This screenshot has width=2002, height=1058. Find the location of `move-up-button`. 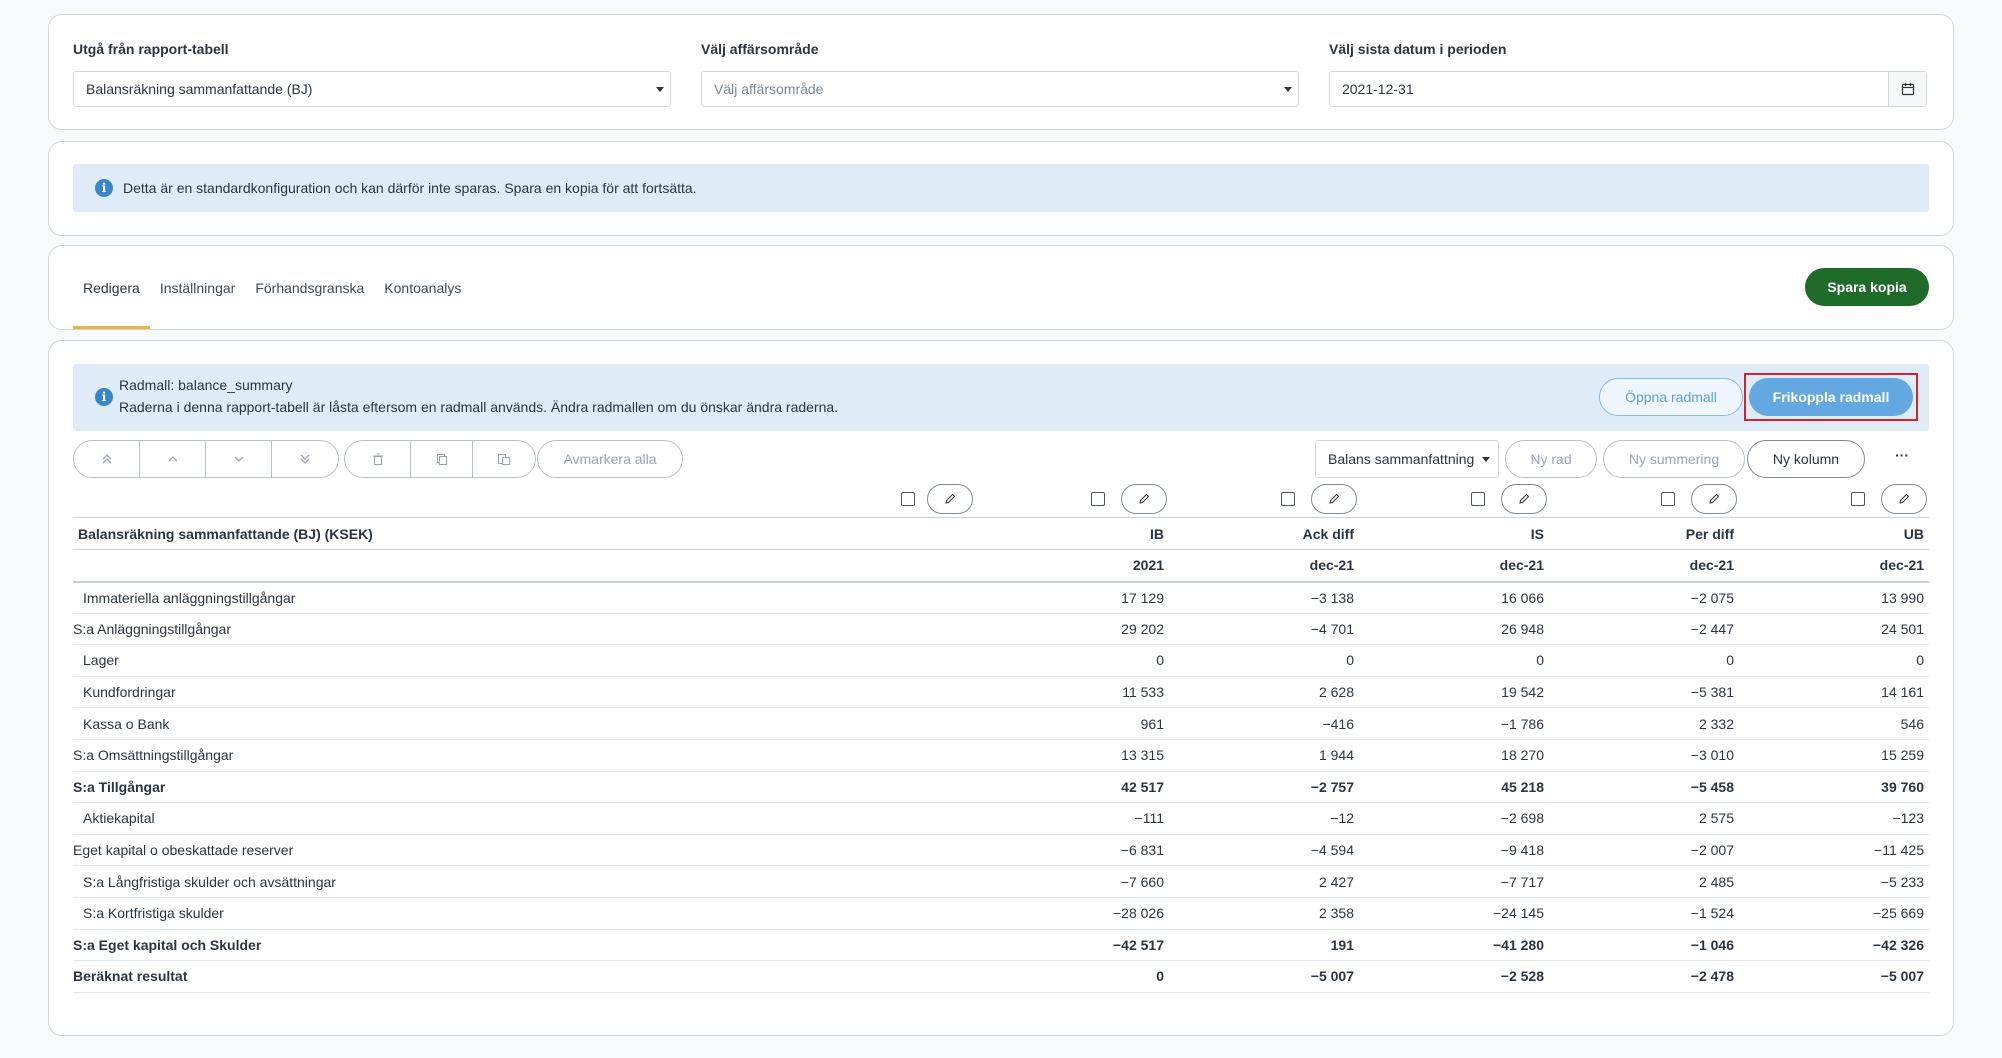

move-up-button is located at coordinates (173, 459).